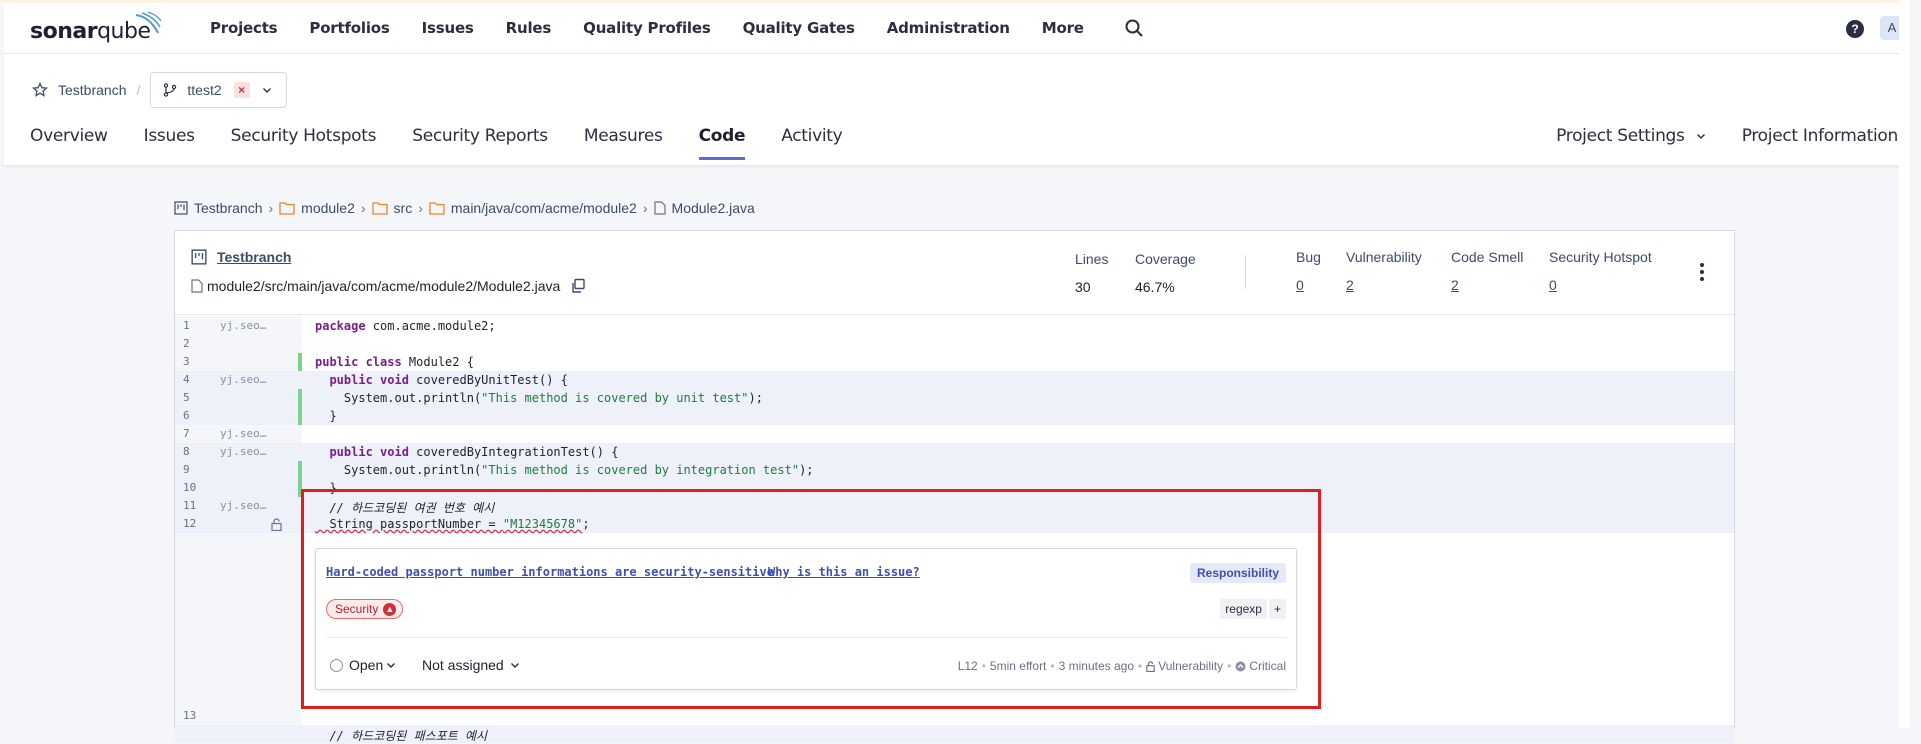  Describe the element at coordinates (40, 90) in the screenshot. I see `favorite-star-icon` at that location.